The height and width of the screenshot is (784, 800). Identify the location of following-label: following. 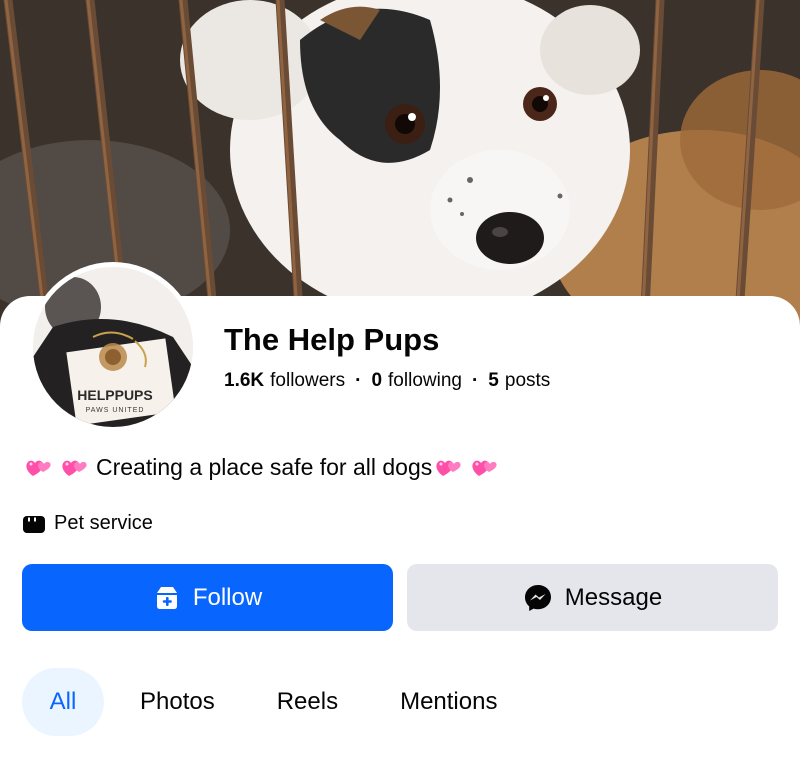
(425, 380).